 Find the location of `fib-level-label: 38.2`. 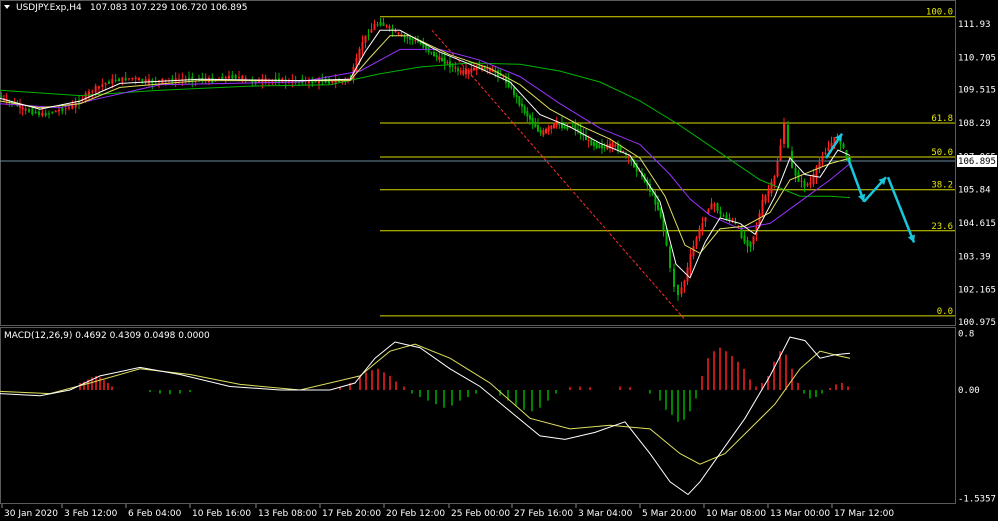

fib-level-label: 38.2 is located at coordinates (942, 186).